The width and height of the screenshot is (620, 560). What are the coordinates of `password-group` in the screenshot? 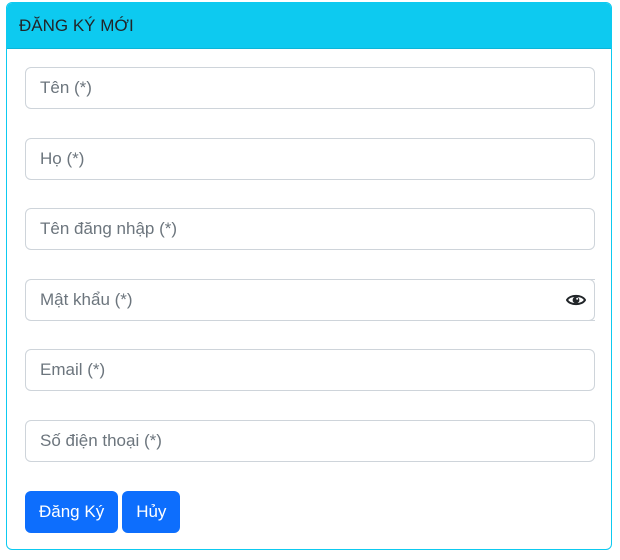 It's located at (310, 299).